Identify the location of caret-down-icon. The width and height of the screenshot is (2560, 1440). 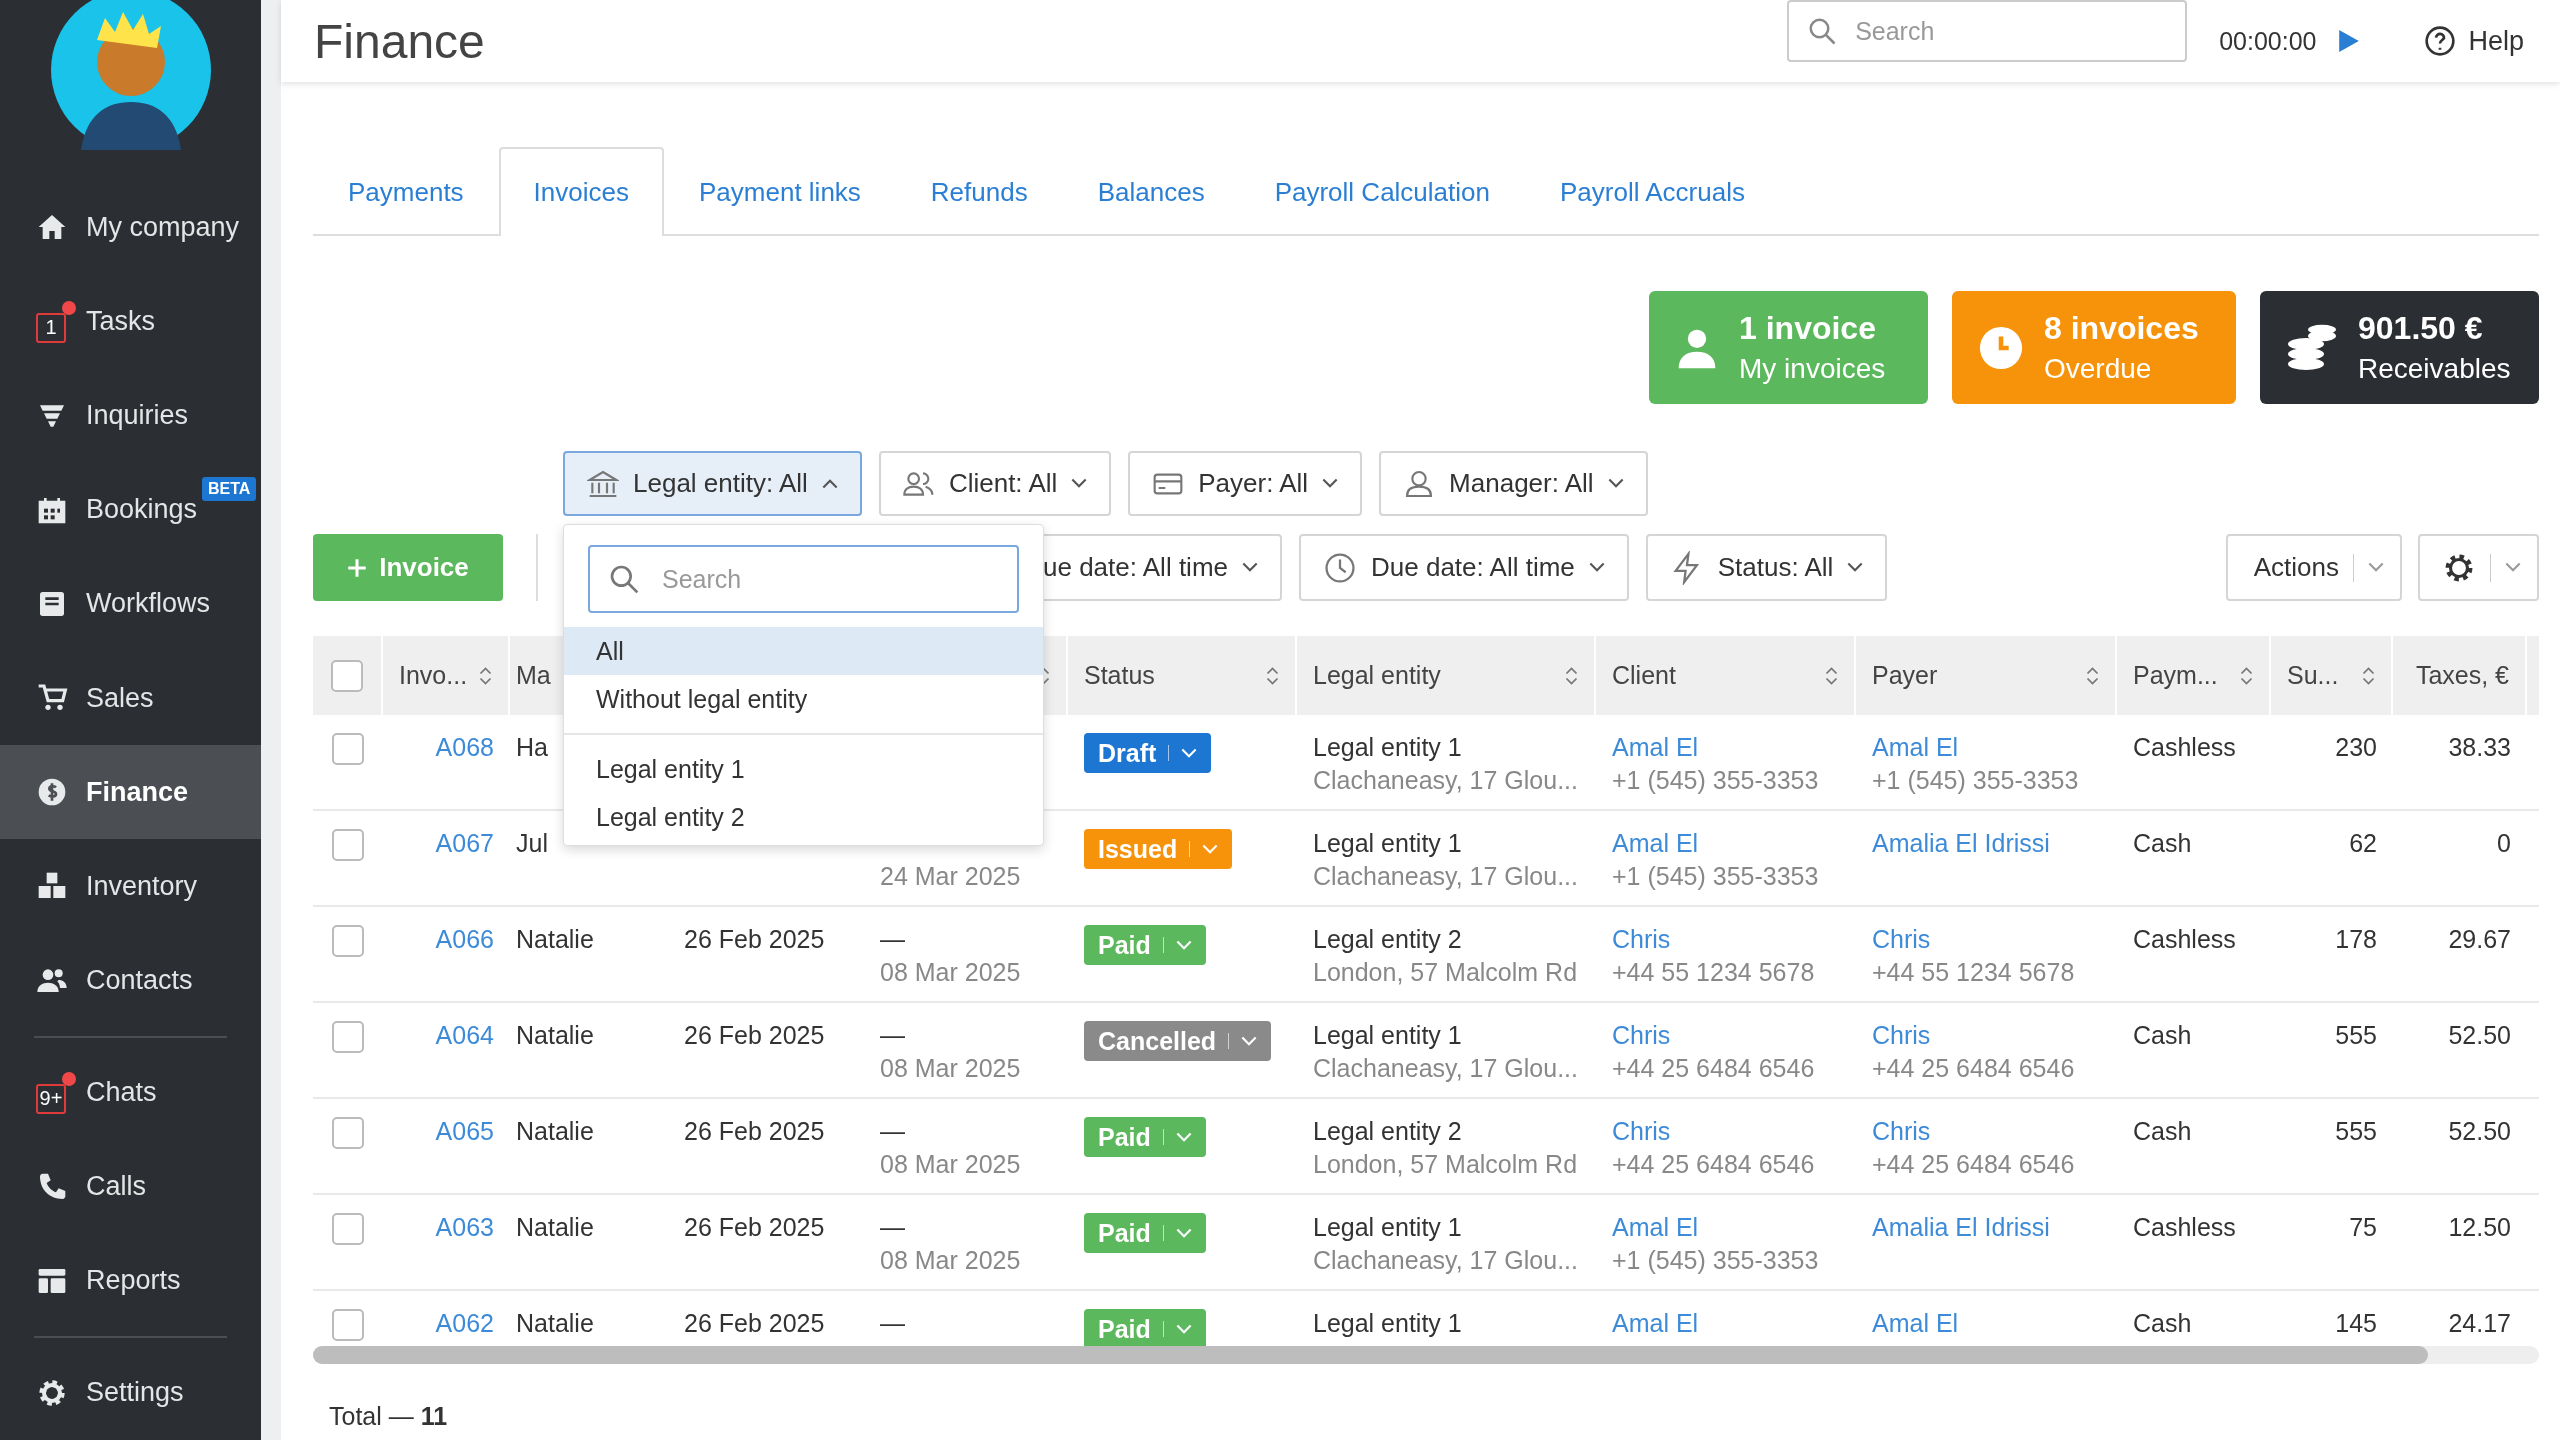
(1210, 849).